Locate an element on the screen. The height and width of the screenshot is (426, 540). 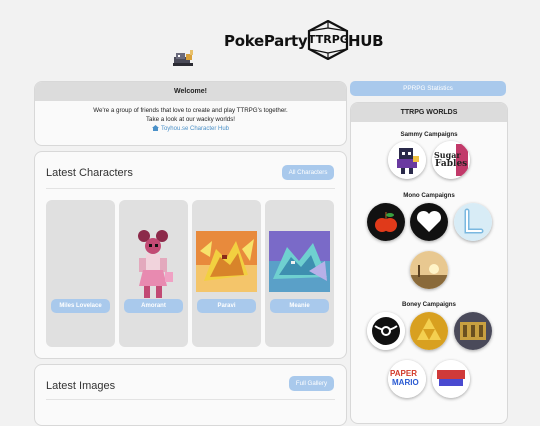
ball-icon is located at coordinates (386, 331).